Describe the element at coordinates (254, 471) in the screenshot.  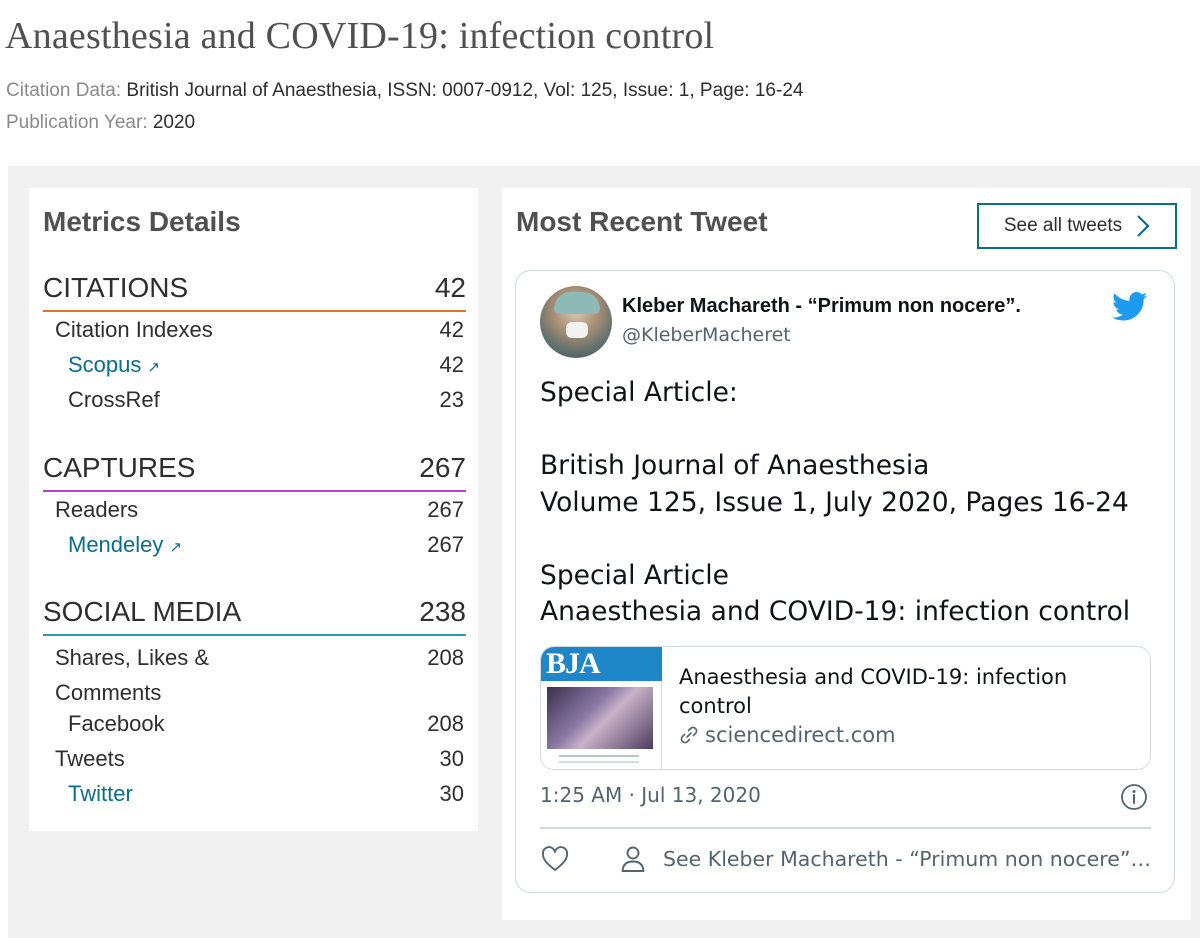
I see `captures-header: CAPTURES 267` at that location.